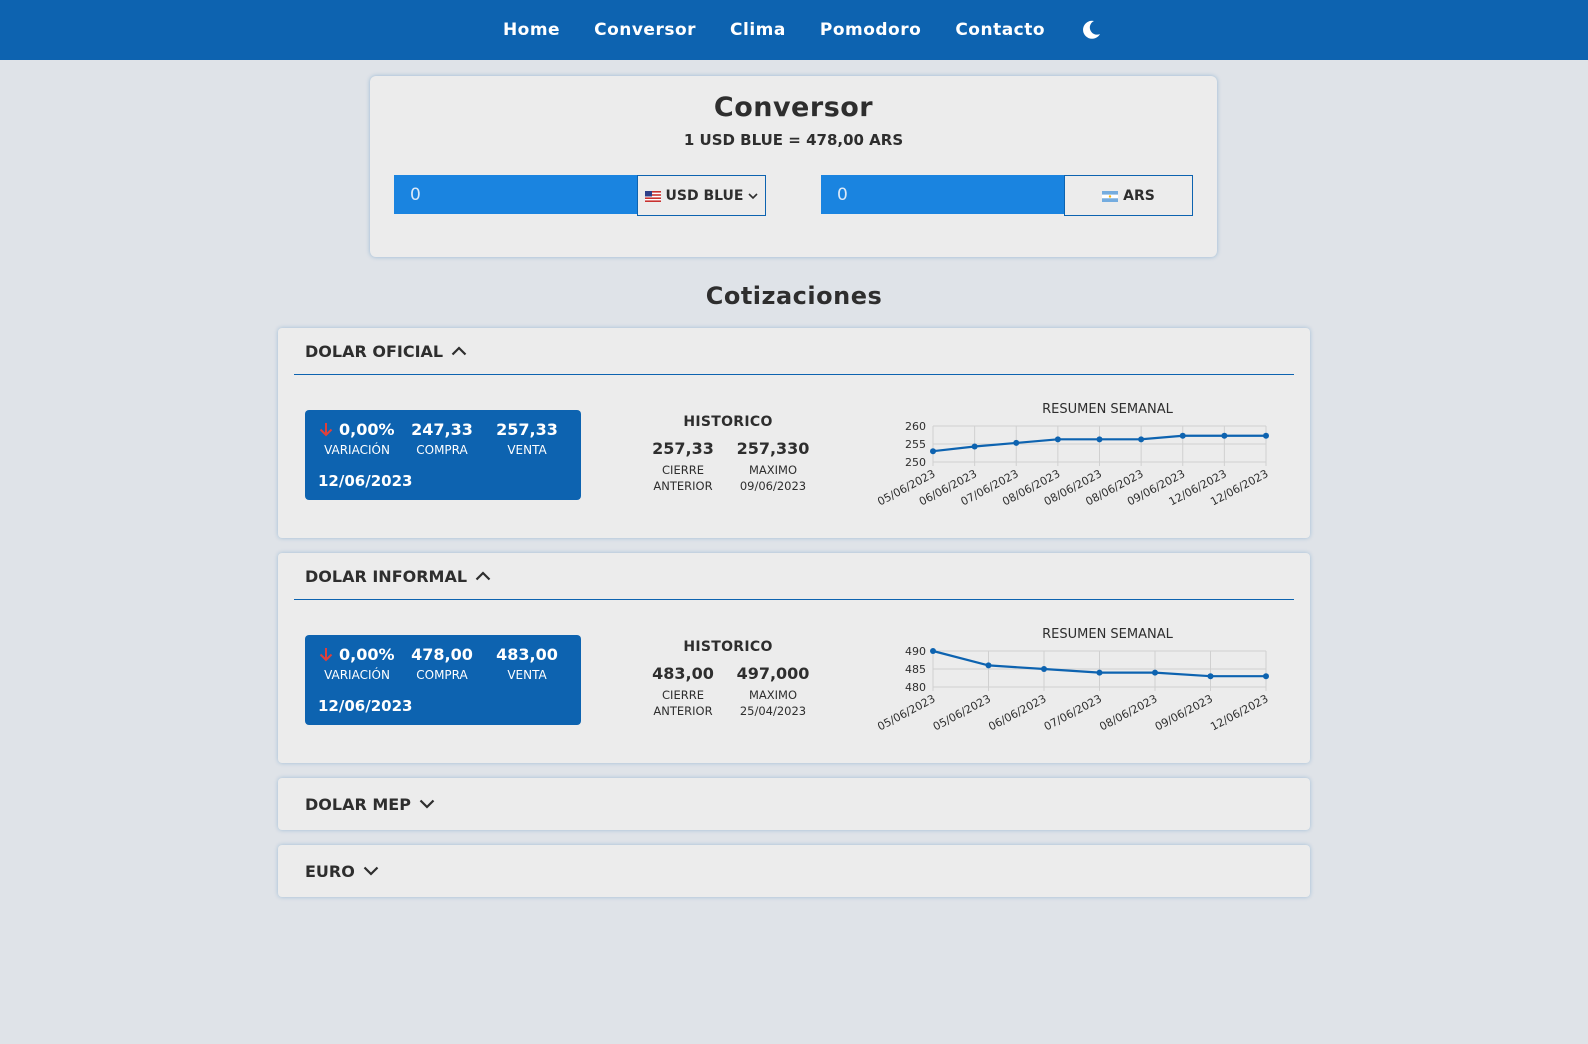 This screenshot has width=1588, height=1044. What do you see at coordinates (531, 30) in the screenshot?
I see `nav-home: Home` at bounding box center [531, 30].